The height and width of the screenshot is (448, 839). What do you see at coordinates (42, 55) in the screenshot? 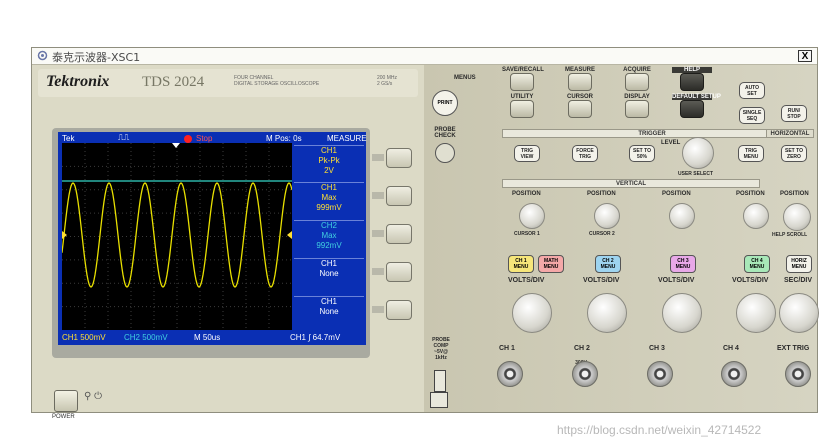
I see `app-icon` at bounding box center [42, 55].